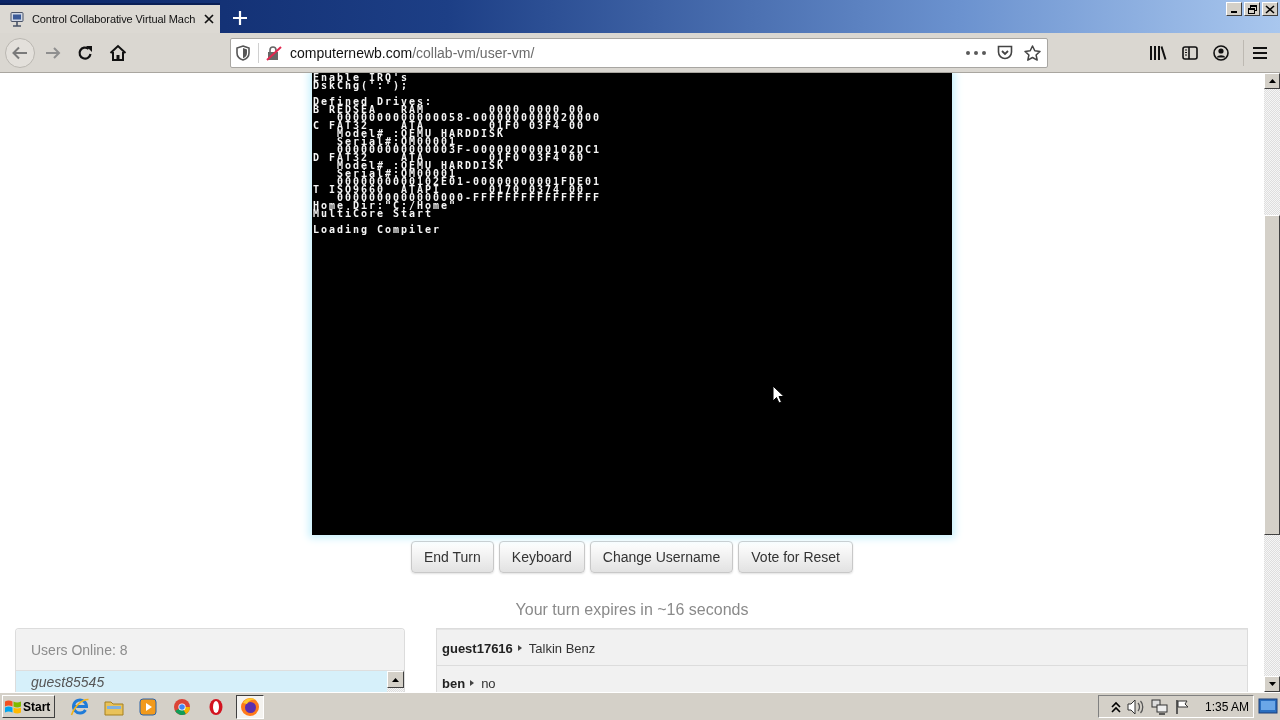  What do you see at coordinates (778, 394) in the screenshot?
I see `mouse-pointer-icon` at bounding box center [778, 394].